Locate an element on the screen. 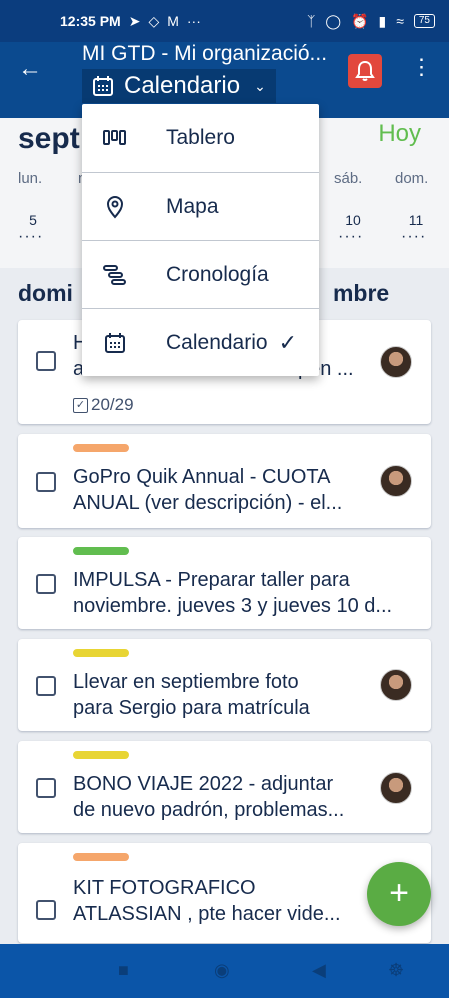 This screenshot has height=998, width=449. view-switcher-label: Calendario is located at coordinates (182, 85).